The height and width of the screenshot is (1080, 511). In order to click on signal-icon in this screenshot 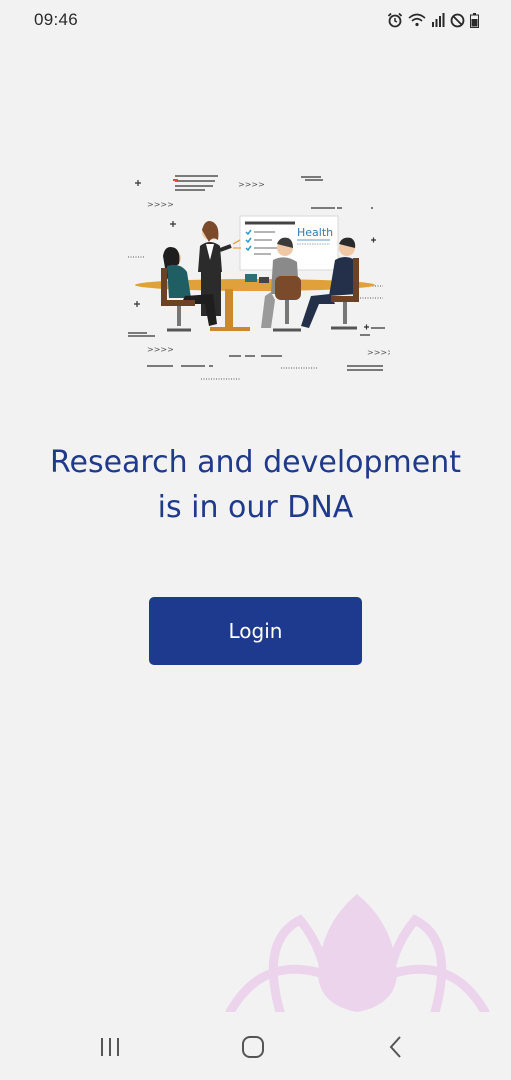, I will do `click(438, 20)`.